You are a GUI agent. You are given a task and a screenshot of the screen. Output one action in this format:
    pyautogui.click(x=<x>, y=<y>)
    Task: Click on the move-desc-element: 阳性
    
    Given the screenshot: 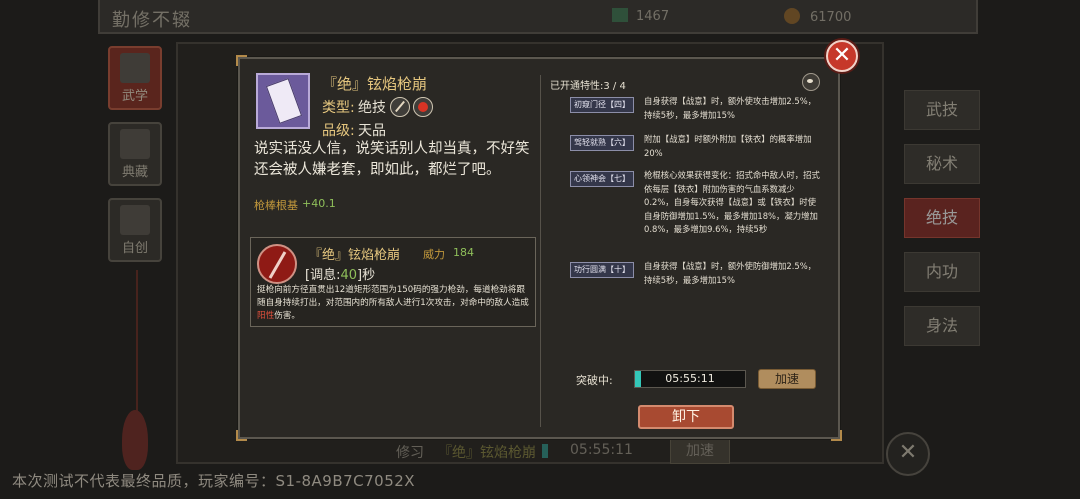 What is the action you would take?
    pyautogui.click(x=266, y=316)
    